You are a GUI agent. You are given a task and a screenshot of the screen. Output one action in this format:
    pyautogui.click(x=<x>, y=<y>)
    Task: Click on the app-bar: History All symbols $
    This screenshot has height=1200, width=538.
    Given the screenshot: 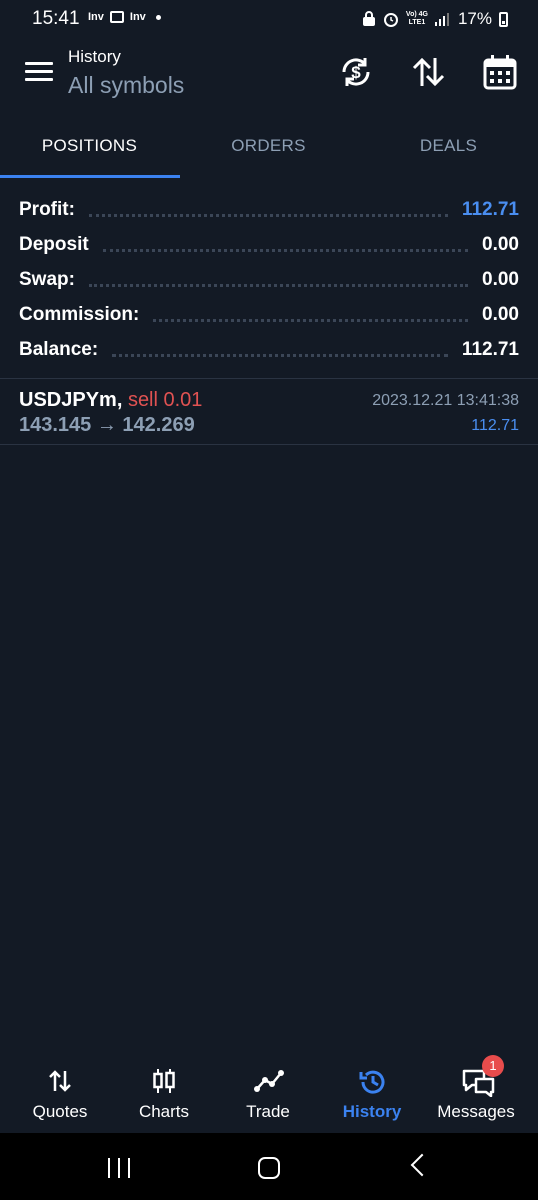 What is the action you would take?
    pyautogui.click(x=269, y=79)
    